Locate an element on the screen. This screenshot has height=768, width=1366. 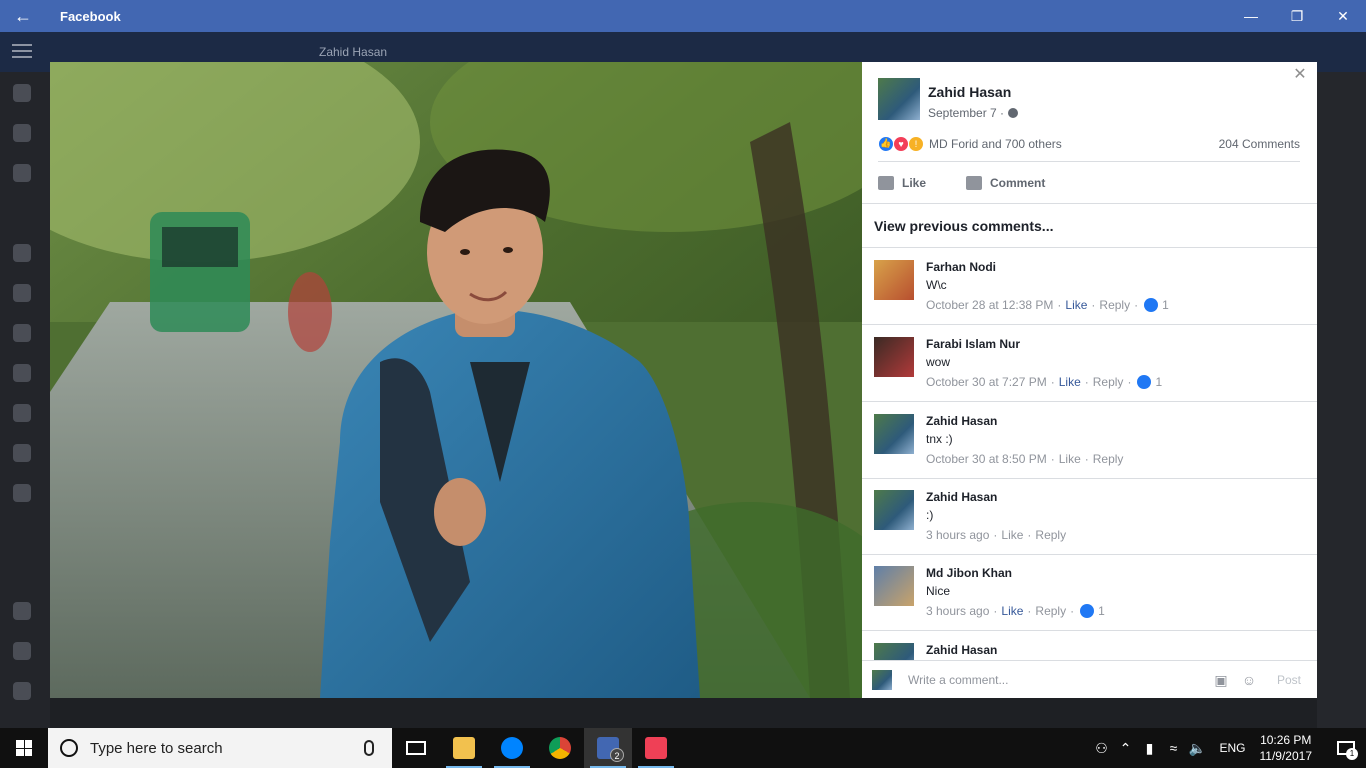
love-reaction-icon: ♥ is located at coordinates (901, 143).